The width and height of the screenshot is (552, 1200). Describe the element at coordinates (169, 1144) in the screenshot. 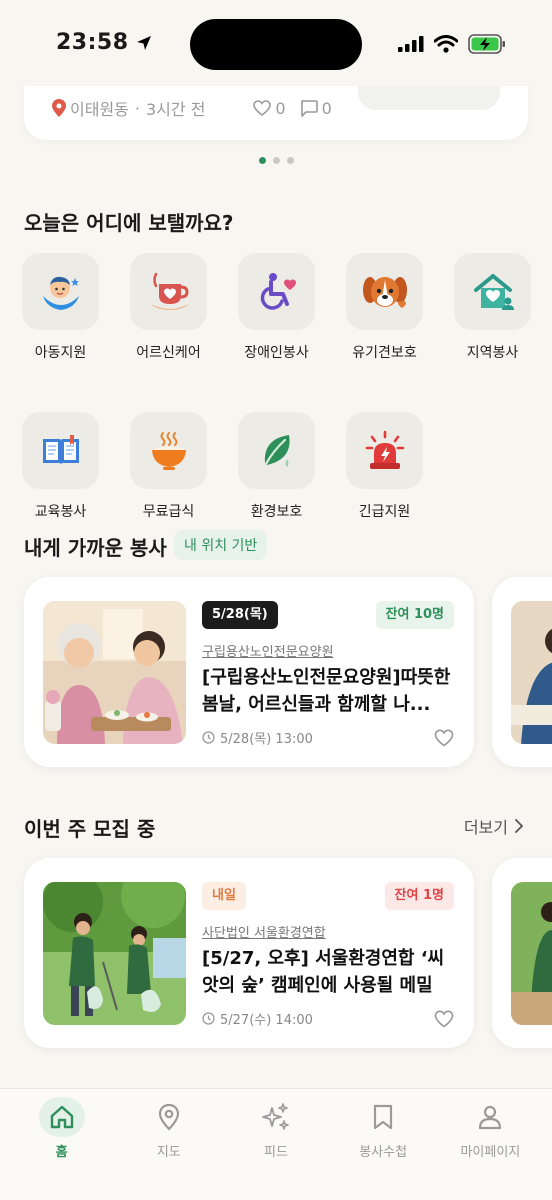

I see `nav-map: 지도` at that location.